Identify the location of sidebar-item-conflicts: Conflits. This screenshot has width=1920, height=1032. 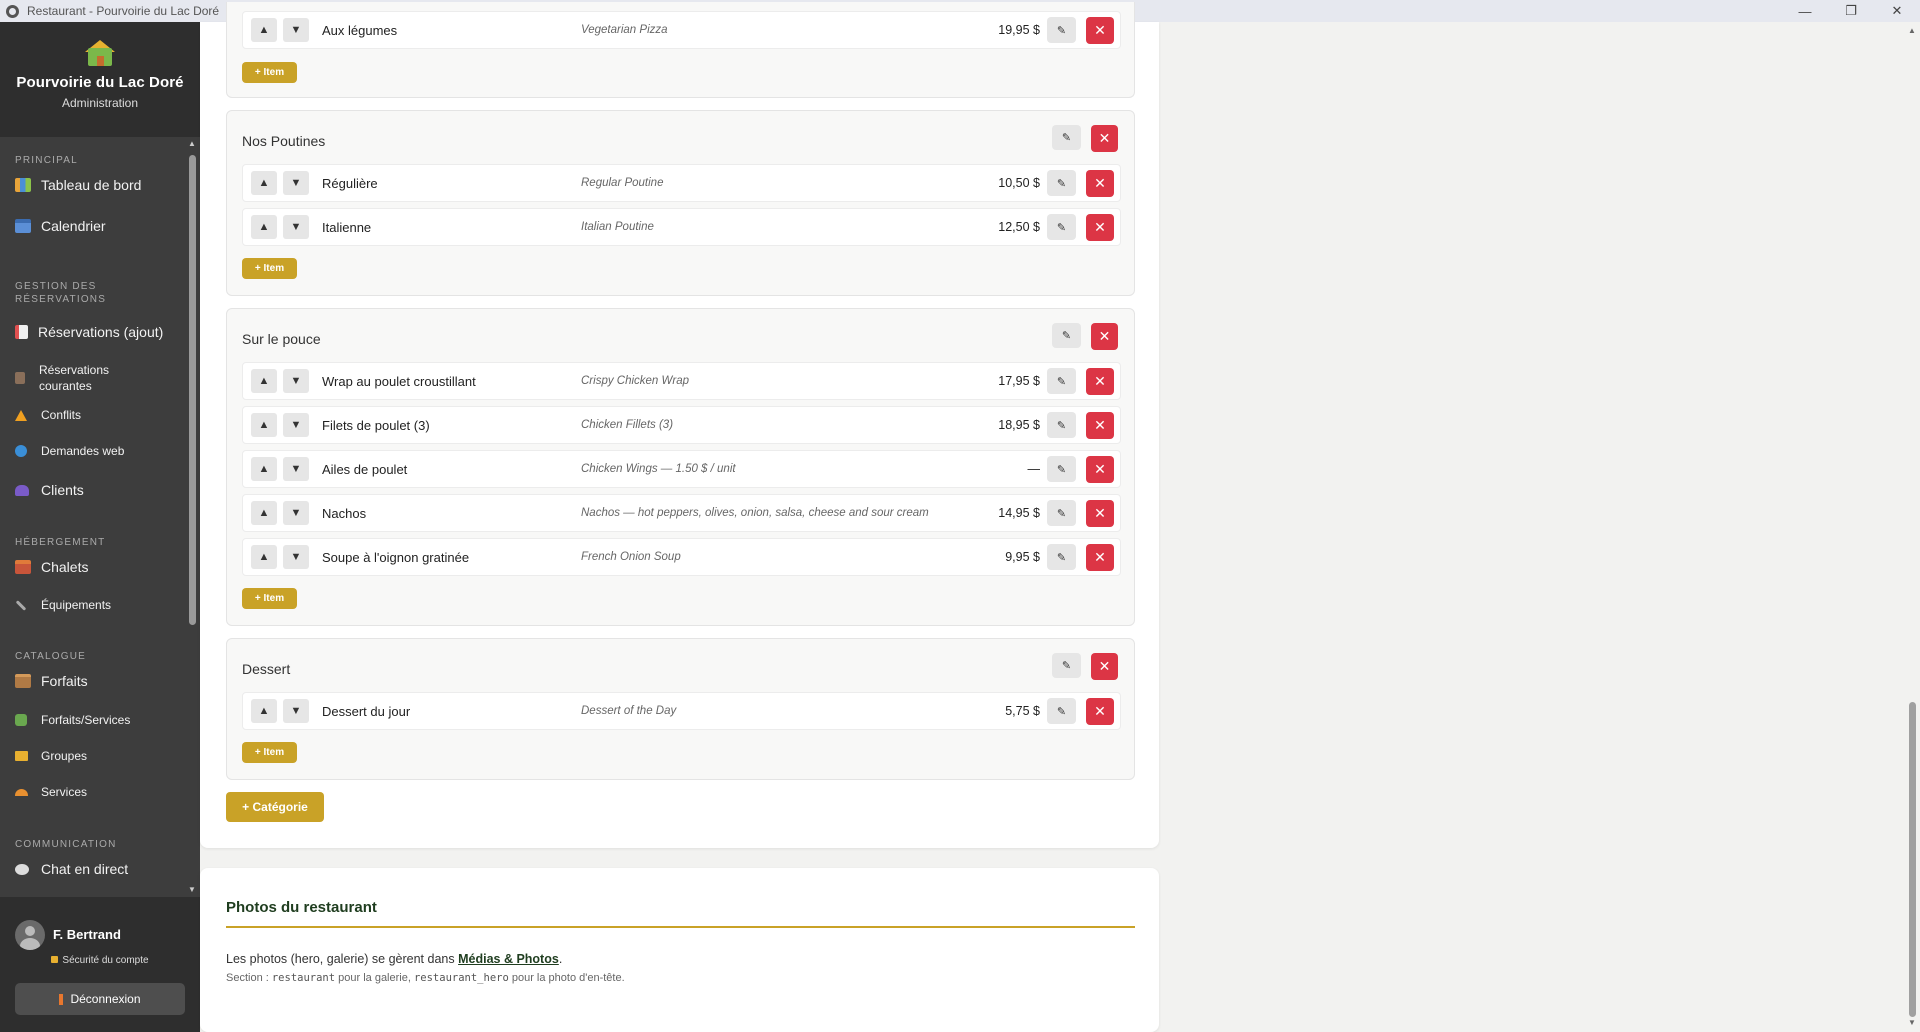
(48, 415).